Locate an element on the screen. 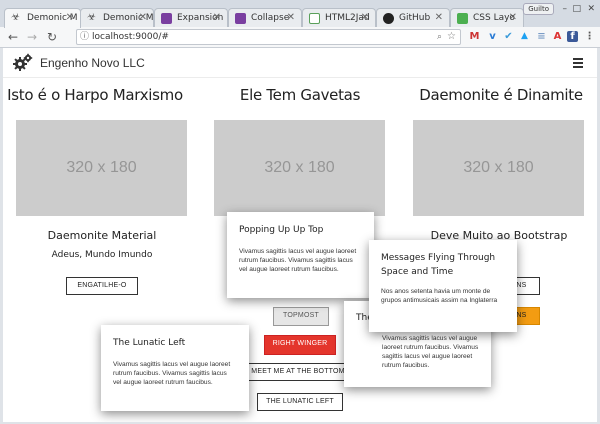 This screenshot has width=600, height=424. profile-button: Guilto is located at coordinates (538, 9).